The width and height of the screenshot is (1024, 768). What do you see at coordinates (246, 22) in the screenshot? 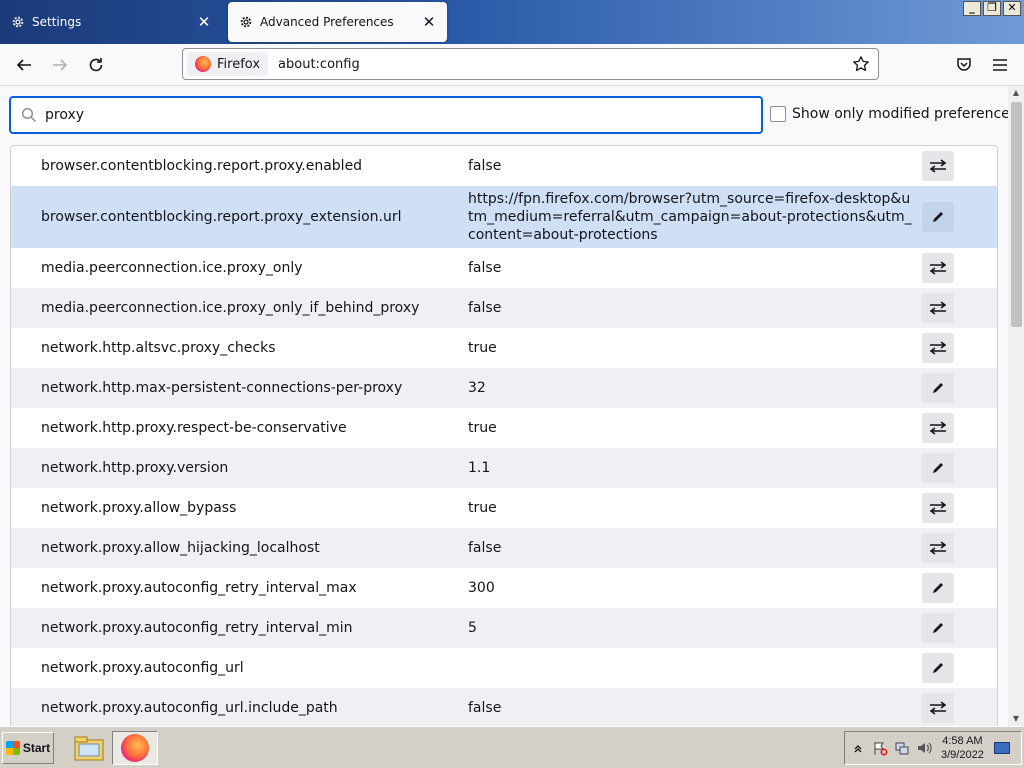
I see `gear-icon` at bounding box center [246, 22].